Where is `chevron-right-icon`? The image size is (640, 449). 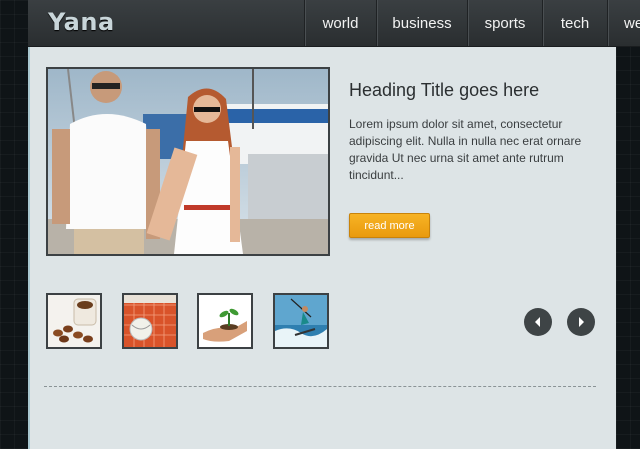 chevron-right-icon is located at coordinates (581, 322).